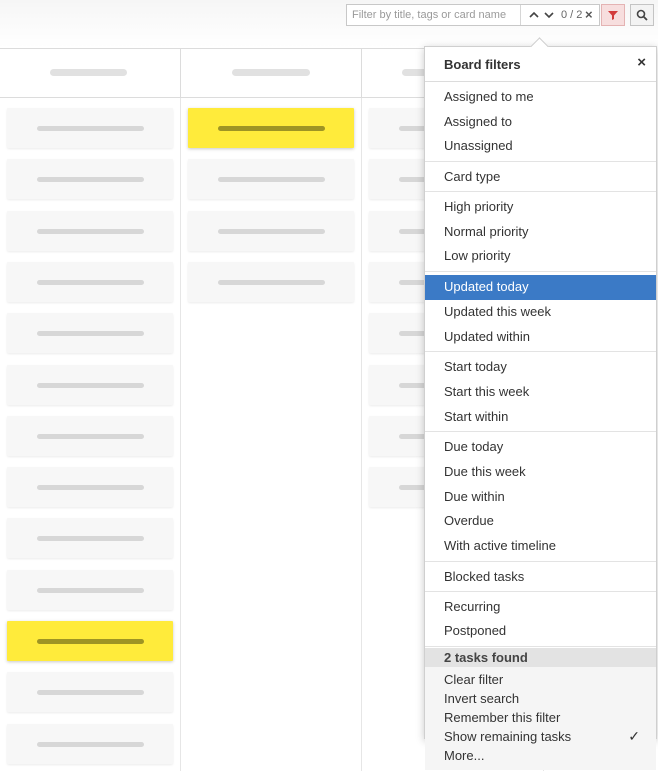 This screenshot has width=658, height=771. I want to click on filter-action: Invert search, so click(540, 698).